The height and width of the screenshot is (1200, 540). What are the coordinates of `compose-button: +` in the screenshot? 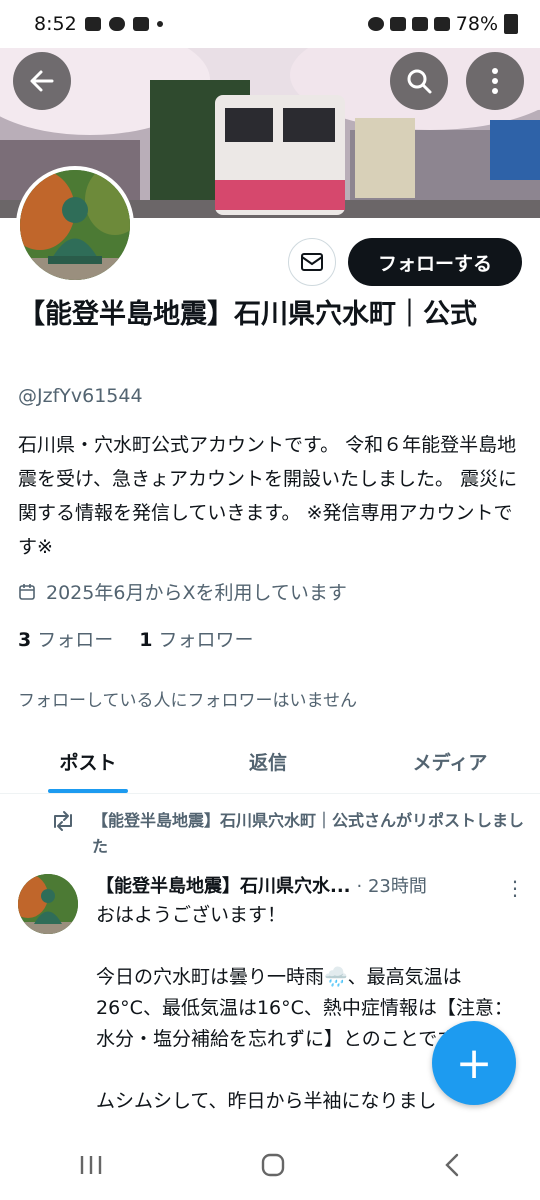 It's located at (474, 1063).